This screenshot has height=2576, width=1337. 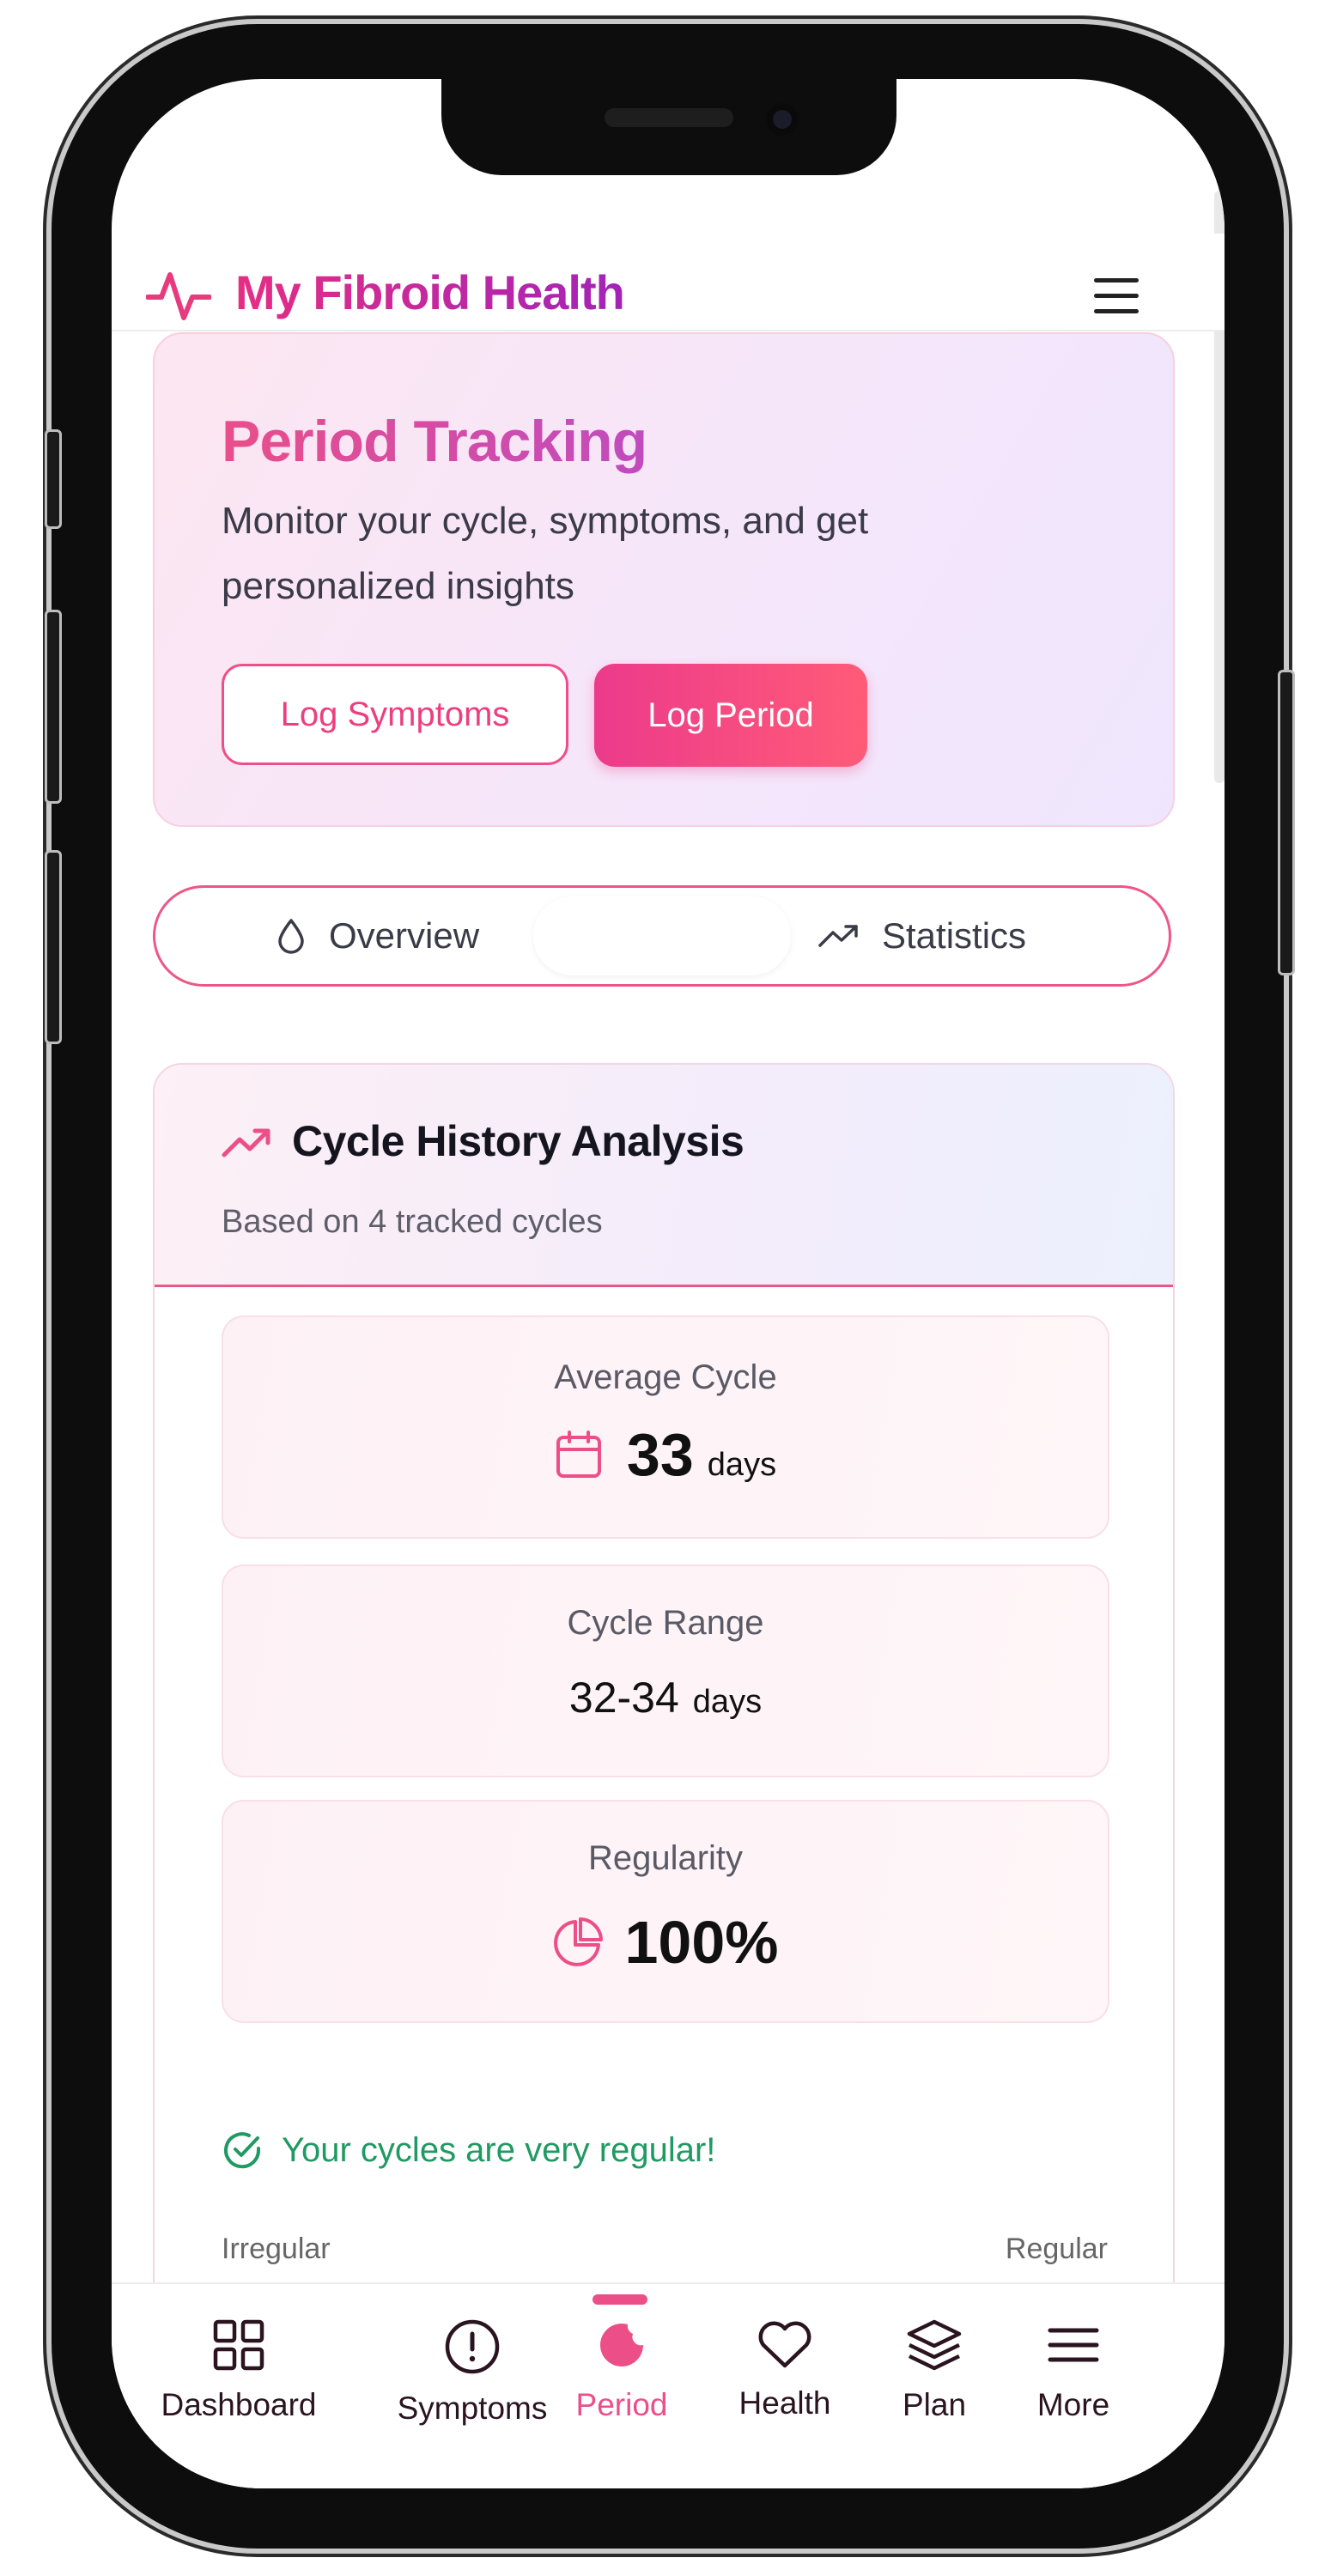 I want to click on card-subtitle: Based on 4 tracked cycles, so click(x=412, y=1222).